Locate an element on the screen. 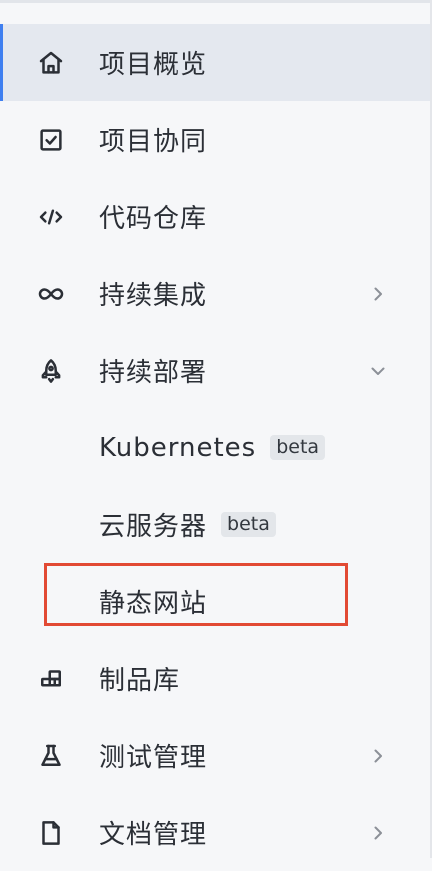 The width and height of the screenshot is (432, 871). sidebar-item-continuous-deployment: 持续部署 is located at coordinates (215, 370).